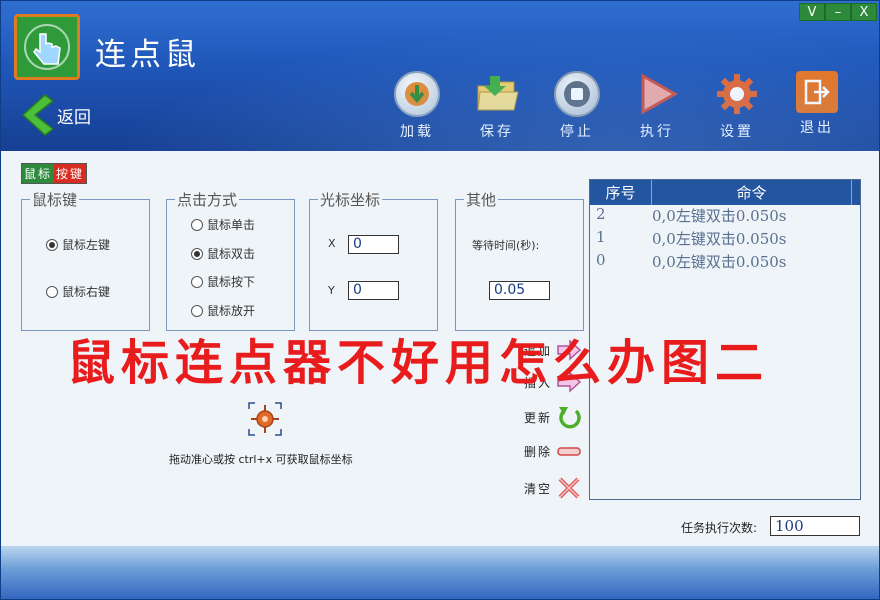  I want to click on clear-label: 清空, so click(538, 488).